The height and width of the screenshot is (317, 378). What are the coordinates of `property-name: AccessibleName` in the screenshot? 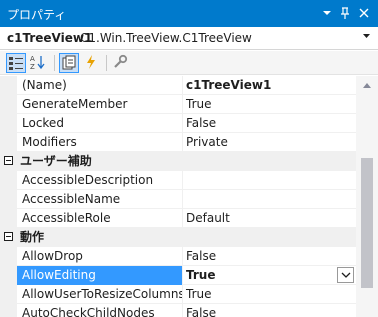 It's located at (99, 199).